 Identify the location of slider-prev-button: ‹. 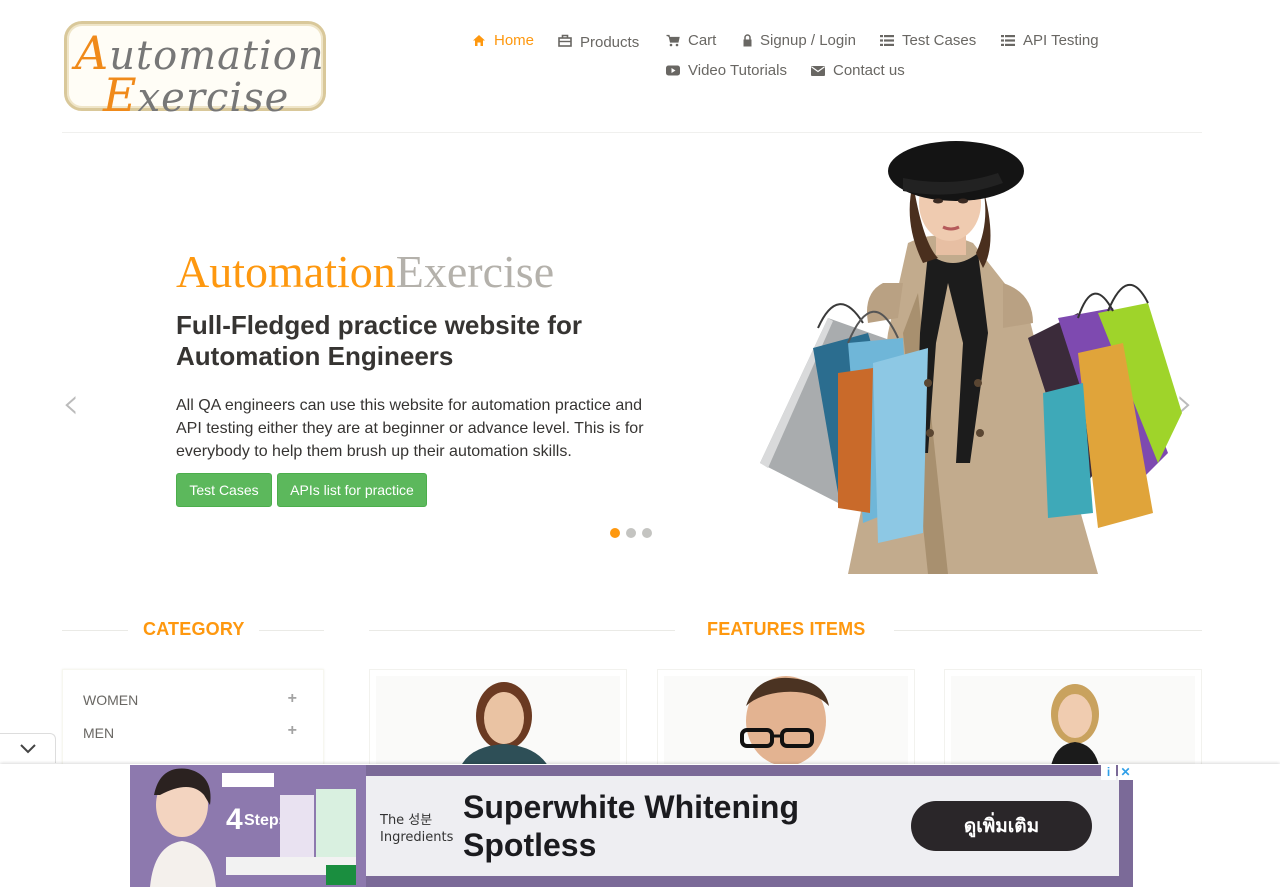
(71, 403).